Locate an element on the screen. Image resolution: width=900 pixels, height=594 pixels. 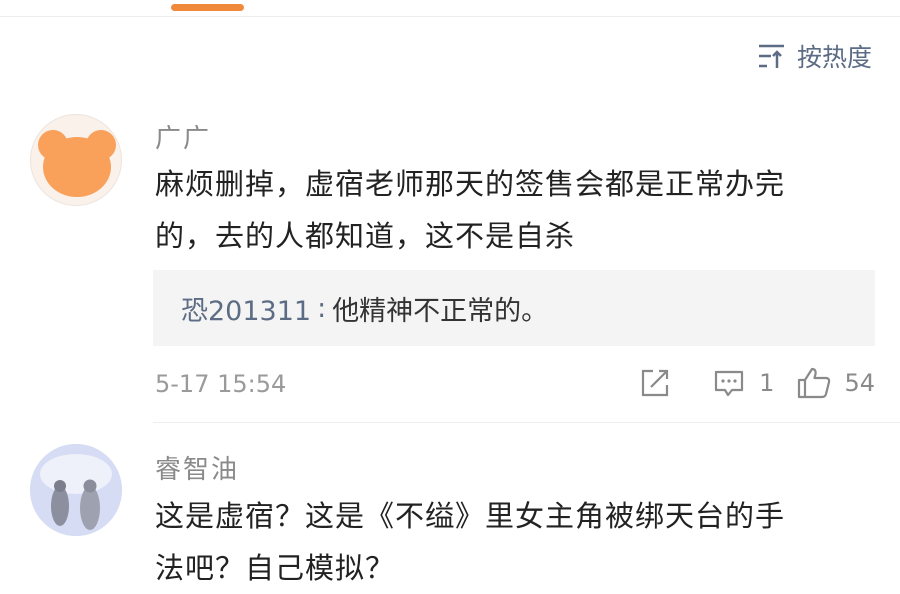
sort-icon is located at coordinates (772, 56).